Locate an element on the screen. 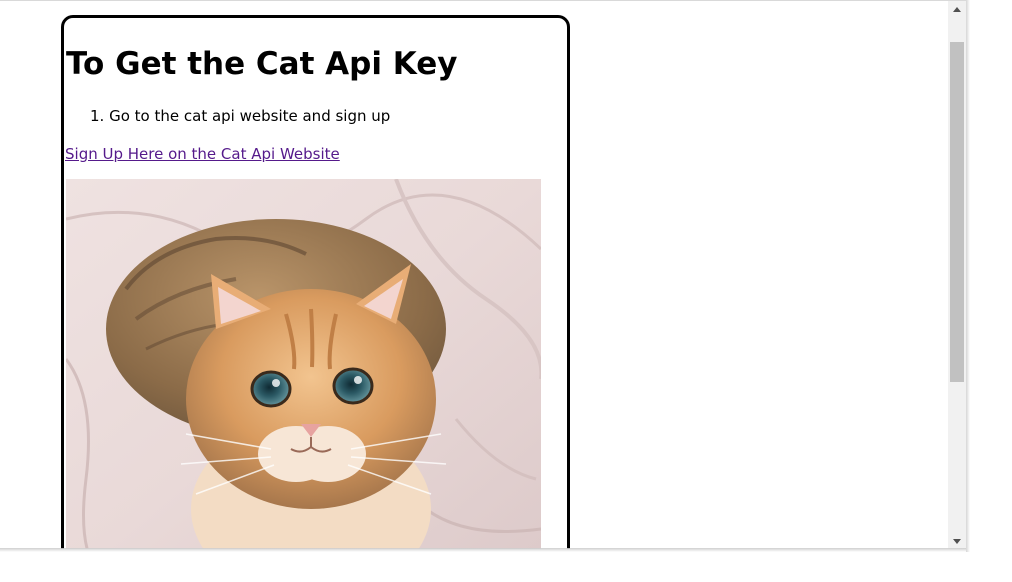 This screenshot has width=1012, height=582. vertical-scrollbar is located at coordinates (957, 275).